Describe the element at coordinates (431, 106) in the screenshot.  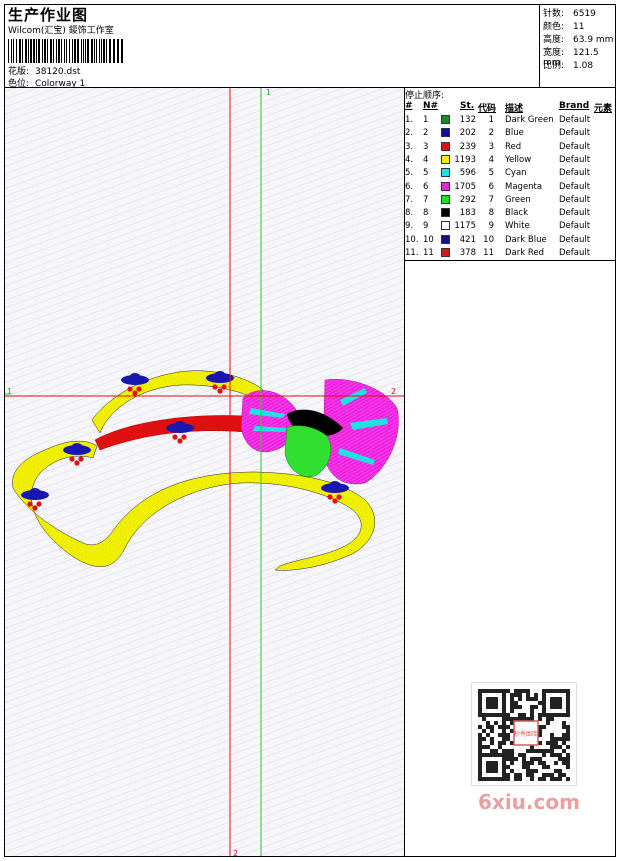
I see `col-no: N#` at that location.